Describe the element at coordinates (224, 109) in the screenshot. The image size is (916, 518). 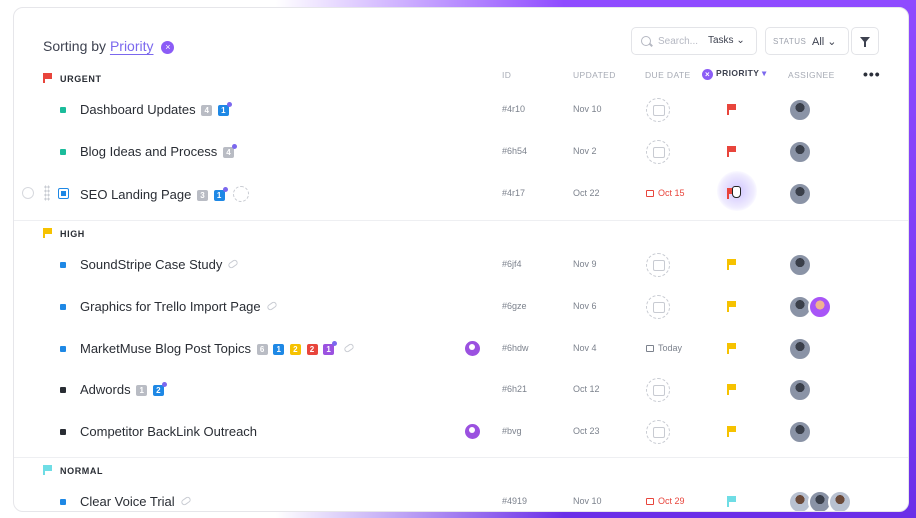
I see `checklist-badge: 1` at that location.